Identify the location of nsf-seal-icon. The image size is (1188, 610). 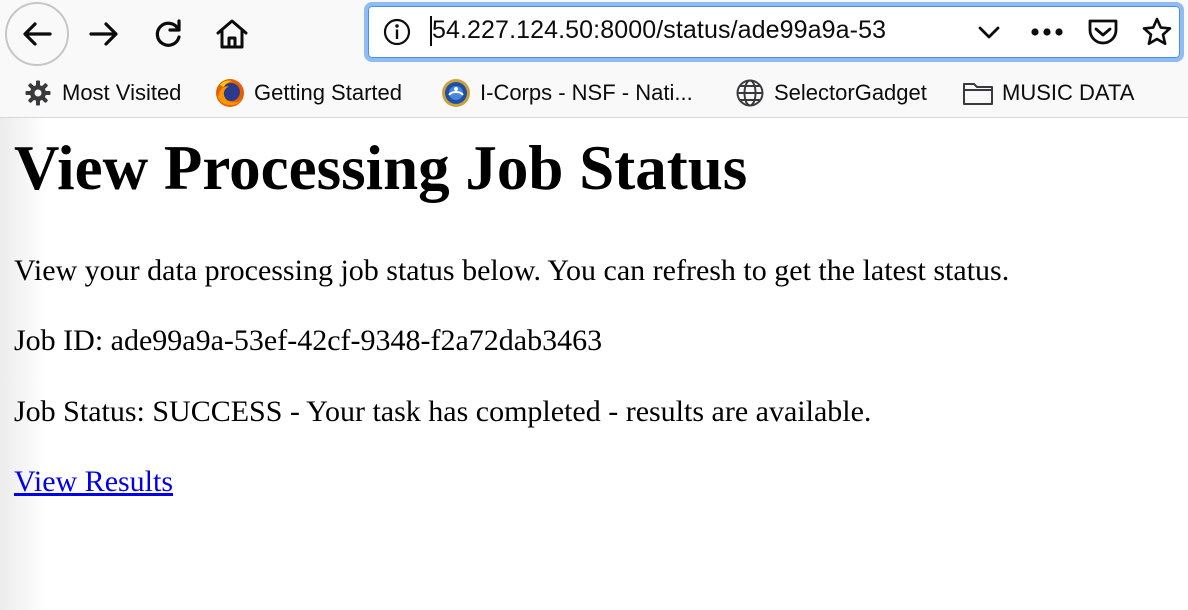
(456, 93).